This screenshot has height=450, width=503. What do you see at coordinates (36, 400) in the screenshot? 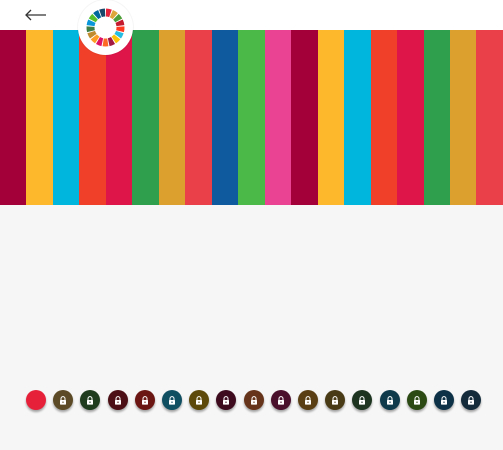
I see `active-goal-dot` at bounding box center [36, 400].